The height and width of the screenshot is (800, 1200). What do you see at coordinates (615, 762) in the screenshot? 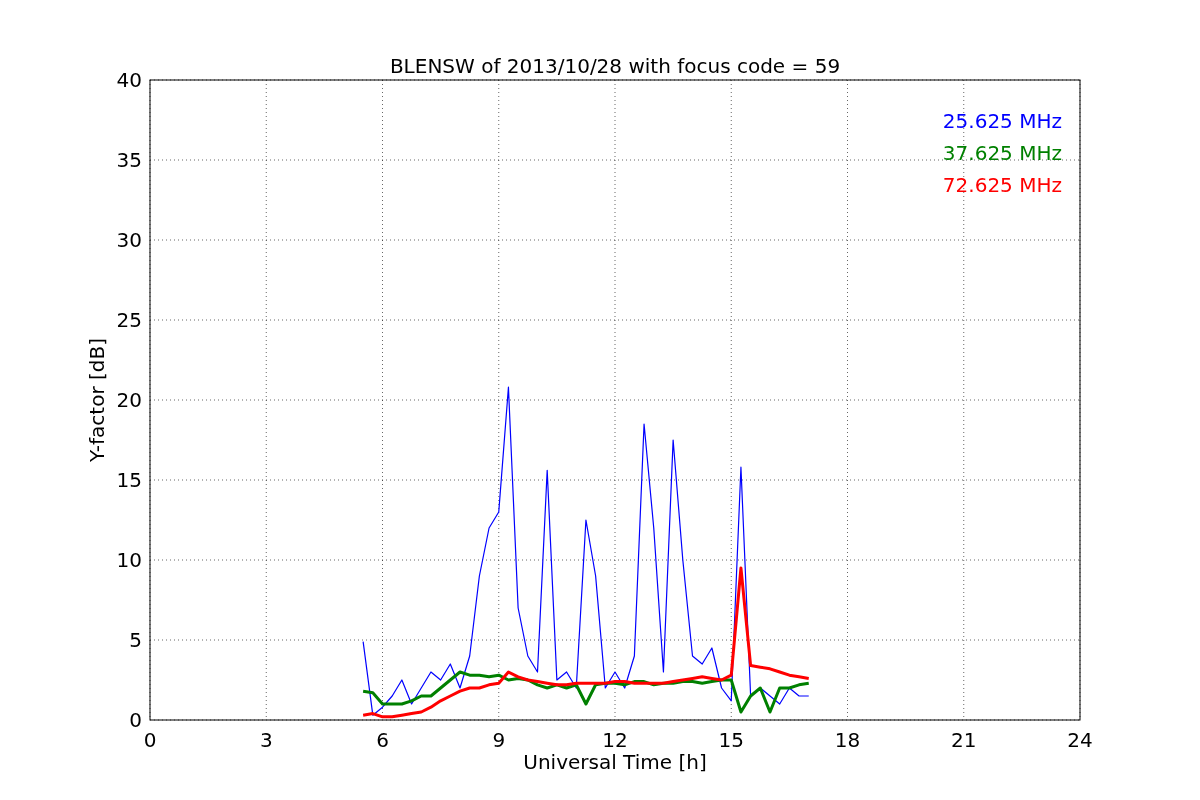
I see `x-axis-label: Universal Time [h]` at bounding box center [615, 762].